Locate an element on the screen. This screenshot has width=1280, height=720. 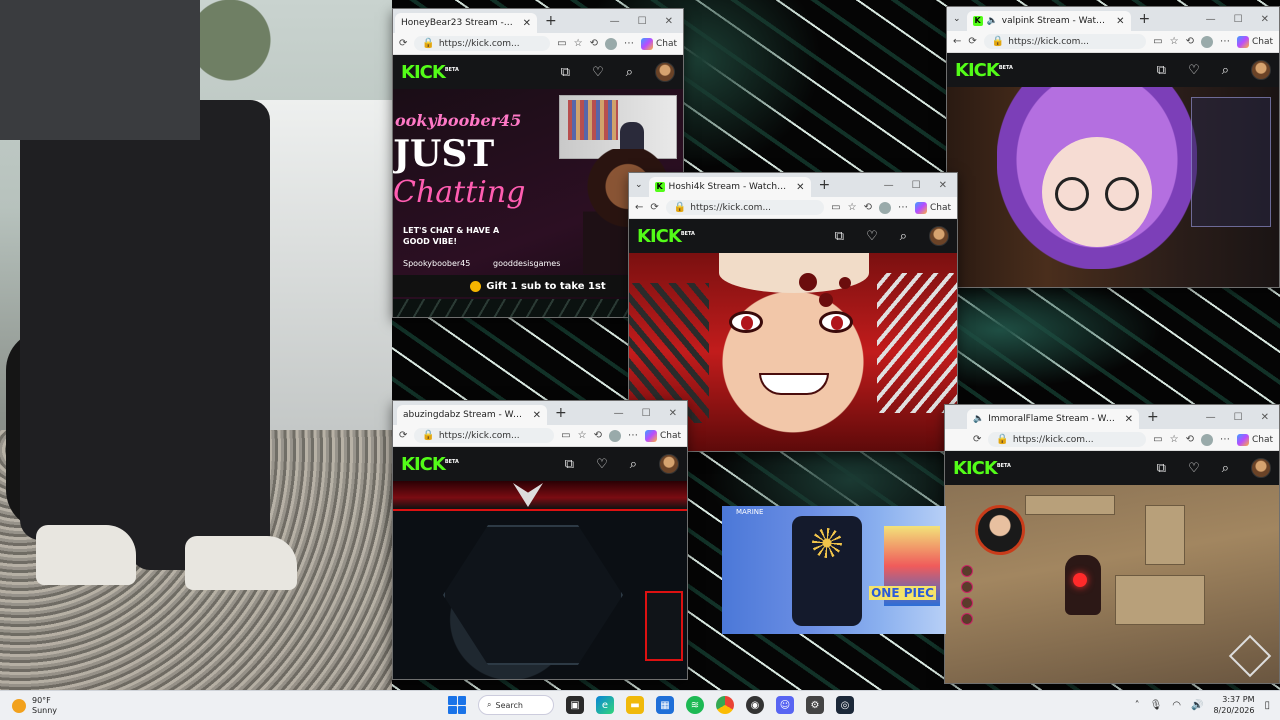
steam-icon: ◎ is located at coordinates (845, 705).